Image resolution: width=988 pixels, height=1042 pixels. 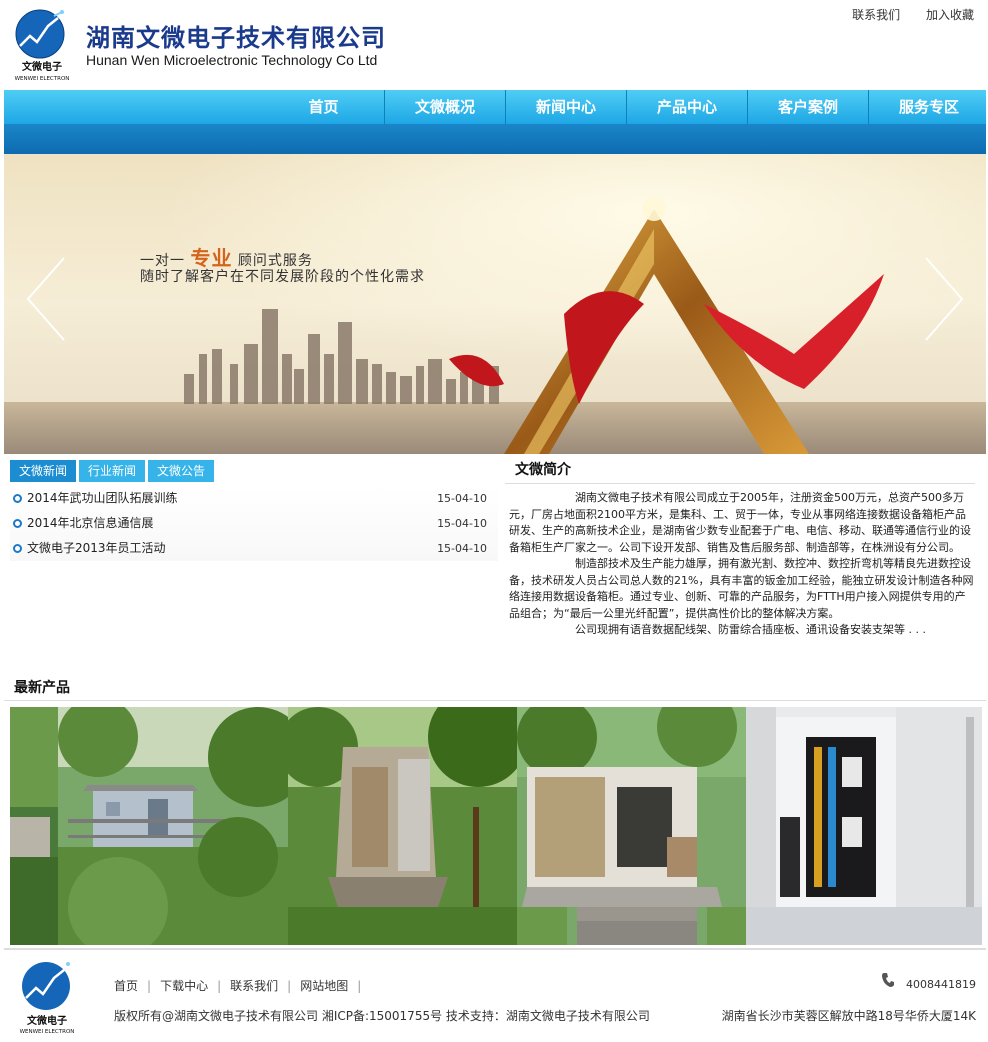 I want to click on main-nav: 首页 文微概况 新闻中心 产品中心 客户案例 服务专区, so click(x=495, y=107).